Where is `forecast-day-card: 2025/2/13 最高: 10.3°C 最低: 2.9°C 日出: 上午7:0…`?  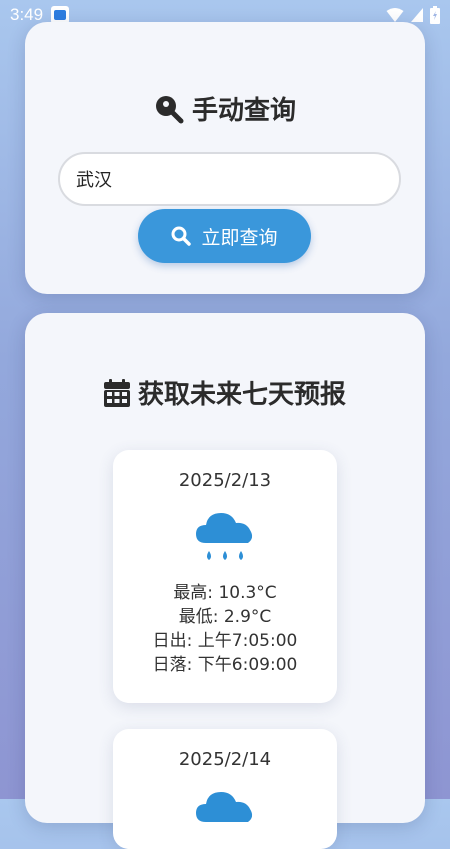
forecast-day-card: 2025/2/13 最高: 10.3°C 最低: 2.9°C 日出: 上午7:0… is located at coordinates (225, 576).